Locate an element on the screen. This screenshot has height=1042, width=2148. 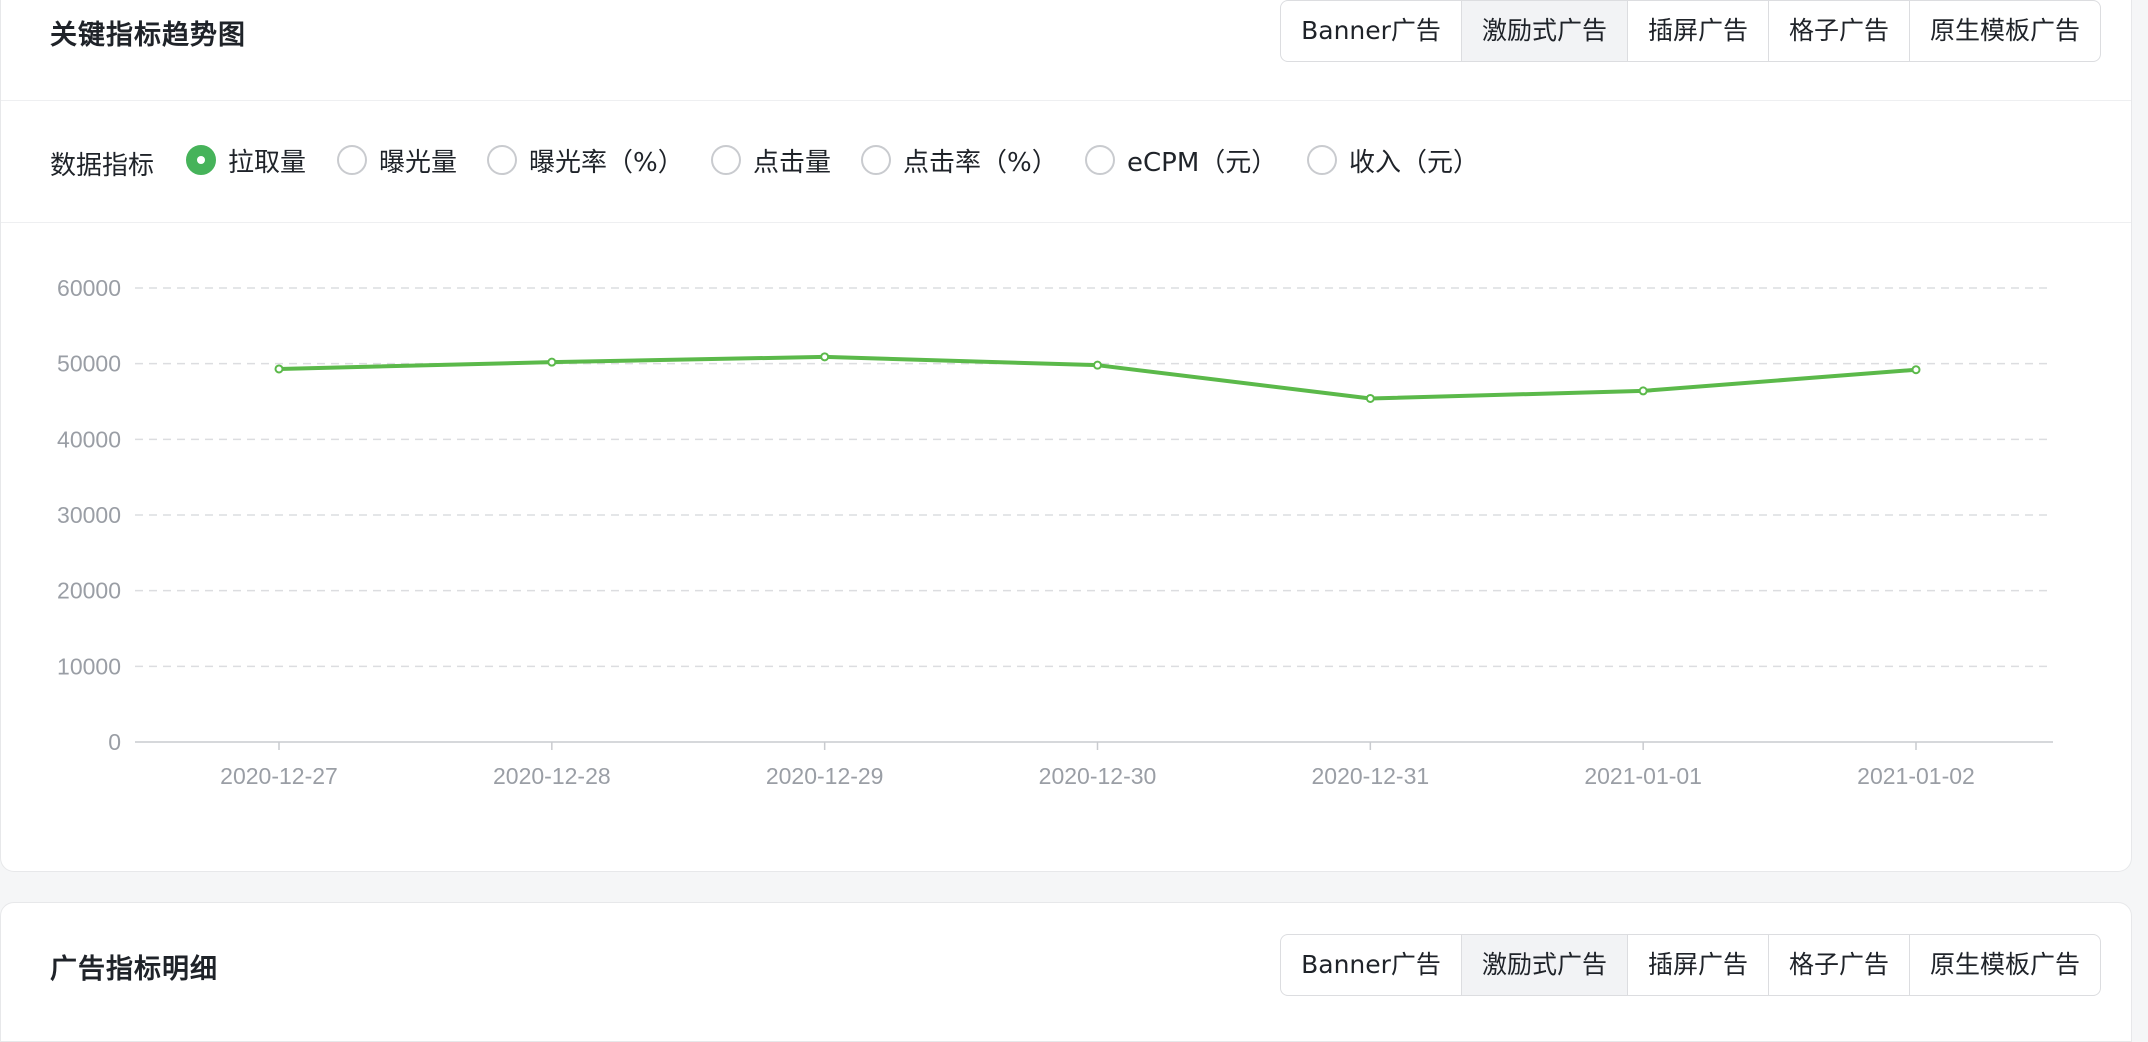
detail-tab-banner: Banner广告 is located at coordinates (1371, 965).